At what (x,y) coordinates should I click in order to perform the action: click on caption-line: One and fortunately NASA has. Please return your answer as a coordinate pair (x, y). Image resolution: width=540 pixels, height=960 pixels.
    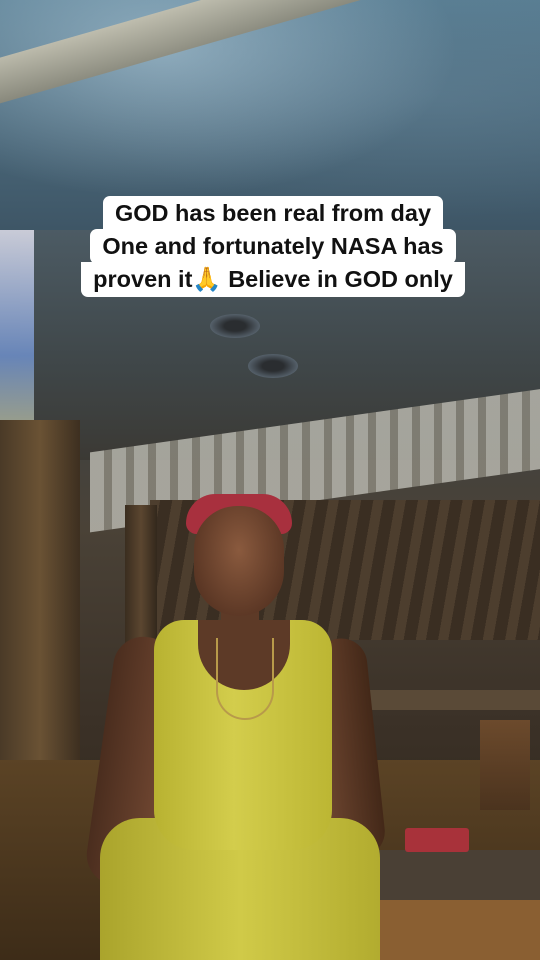
    Looking at the image, I should click on (273, 246).